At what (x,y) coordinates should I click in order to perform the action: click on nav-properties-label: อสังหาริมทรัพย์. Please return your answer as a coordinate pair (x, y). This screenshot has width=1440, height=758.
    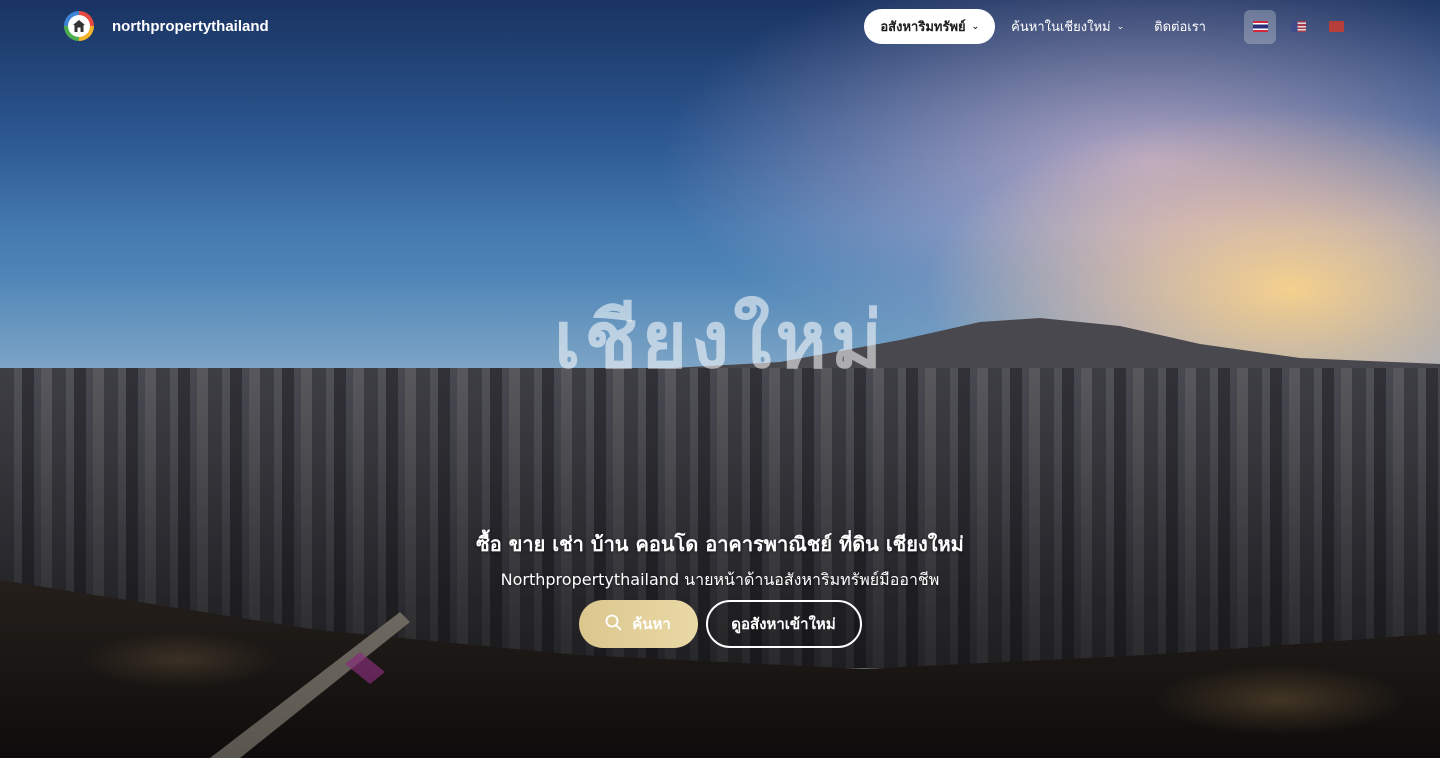
    Looking at the image, I should click on (923, 27).